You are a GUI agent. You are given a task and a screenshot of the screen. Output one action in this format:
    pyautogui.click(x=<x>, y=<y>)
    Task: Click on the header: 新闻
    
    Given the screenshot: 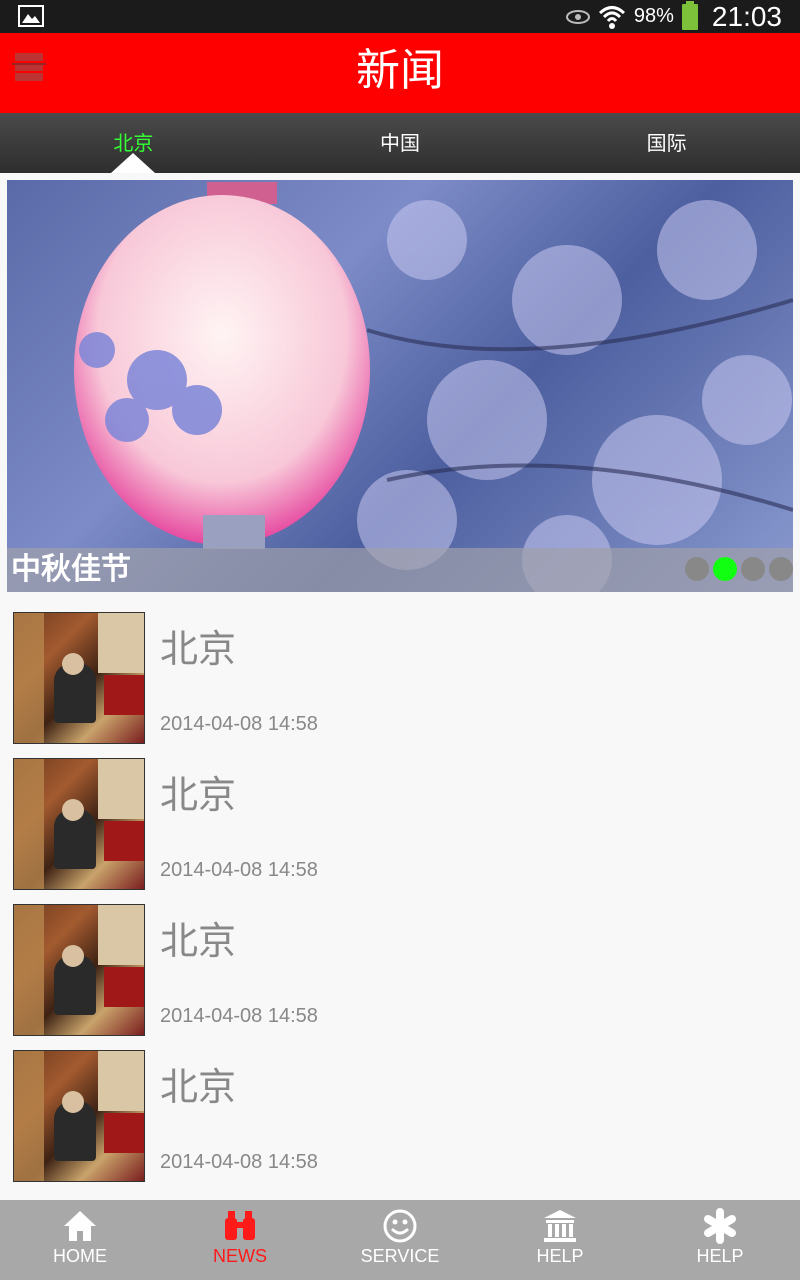 What is the action you would take?
    pyautogui.click(x=400, y=73)
    